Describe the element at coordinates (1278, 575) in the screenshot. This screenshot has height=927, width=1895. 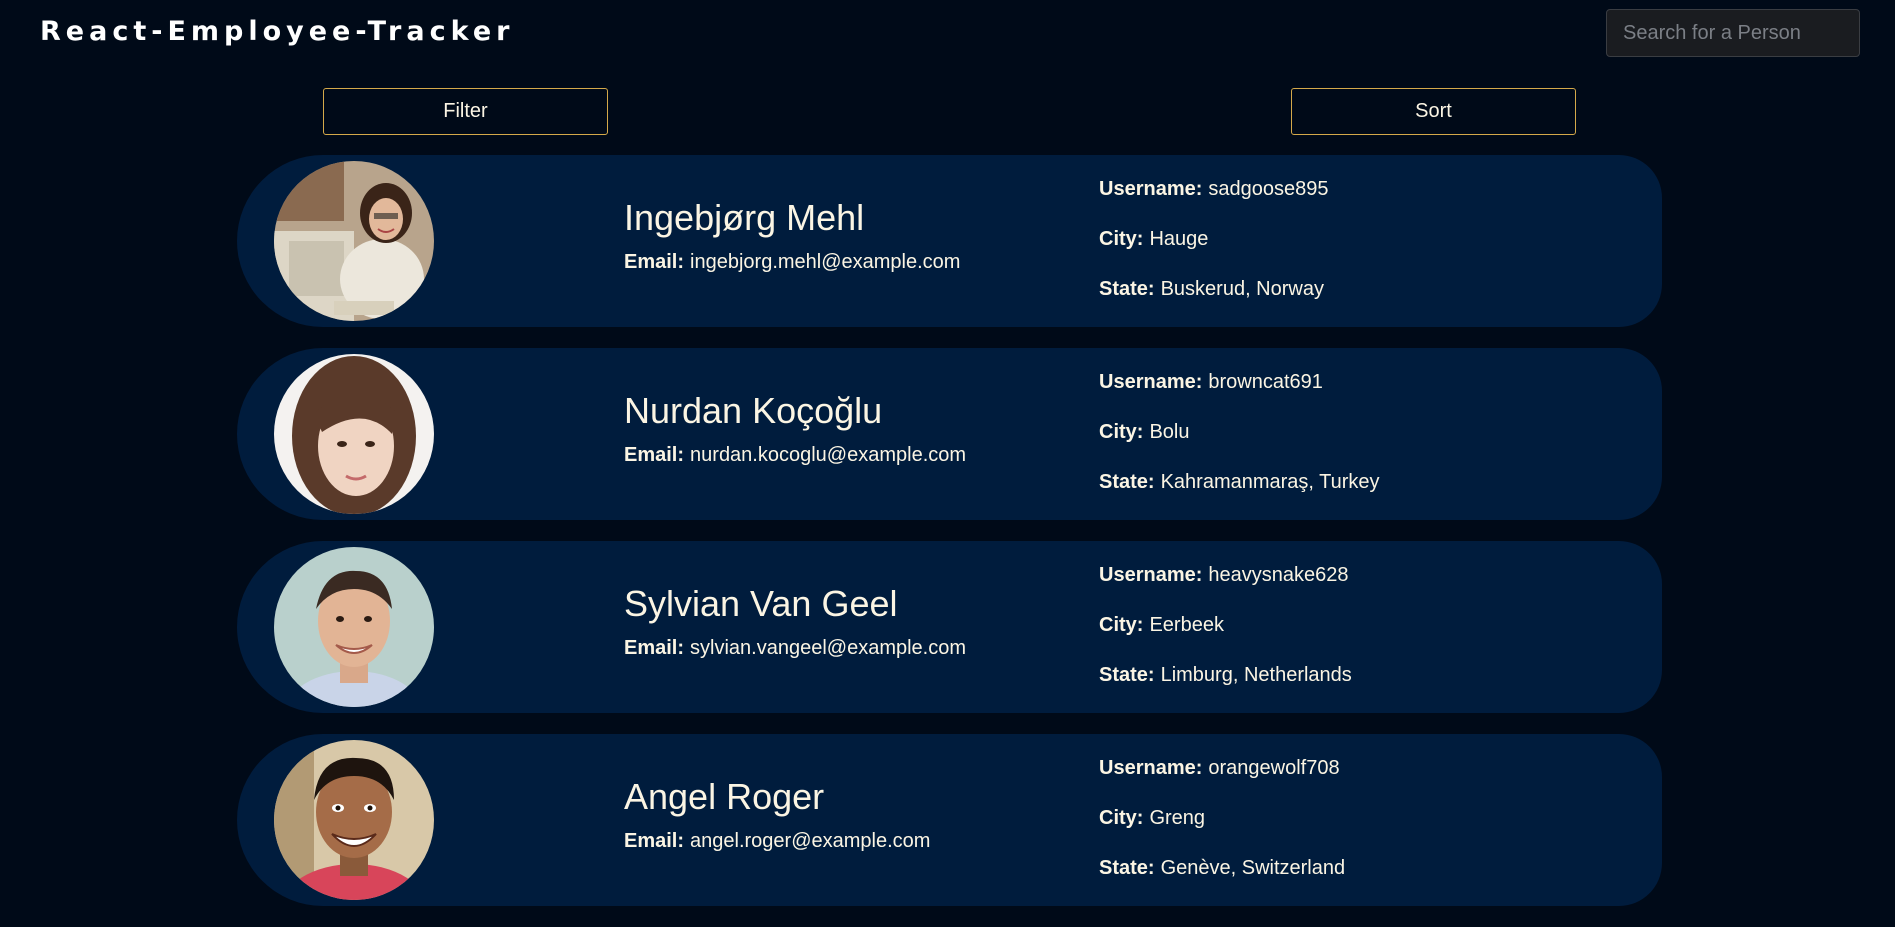
I see `username-value: heavysnake628` at that location.